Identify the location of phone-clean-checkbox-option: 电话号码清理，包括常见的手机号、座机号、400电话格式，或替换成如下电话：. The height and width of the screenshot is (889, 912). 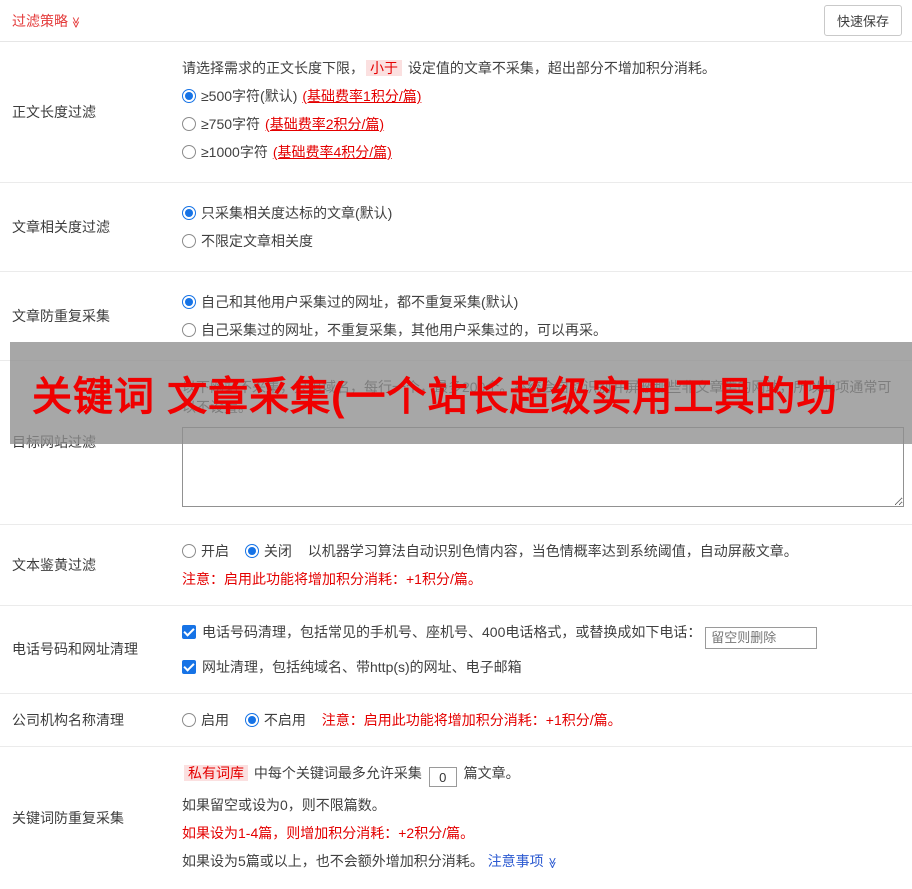
(443, 632).